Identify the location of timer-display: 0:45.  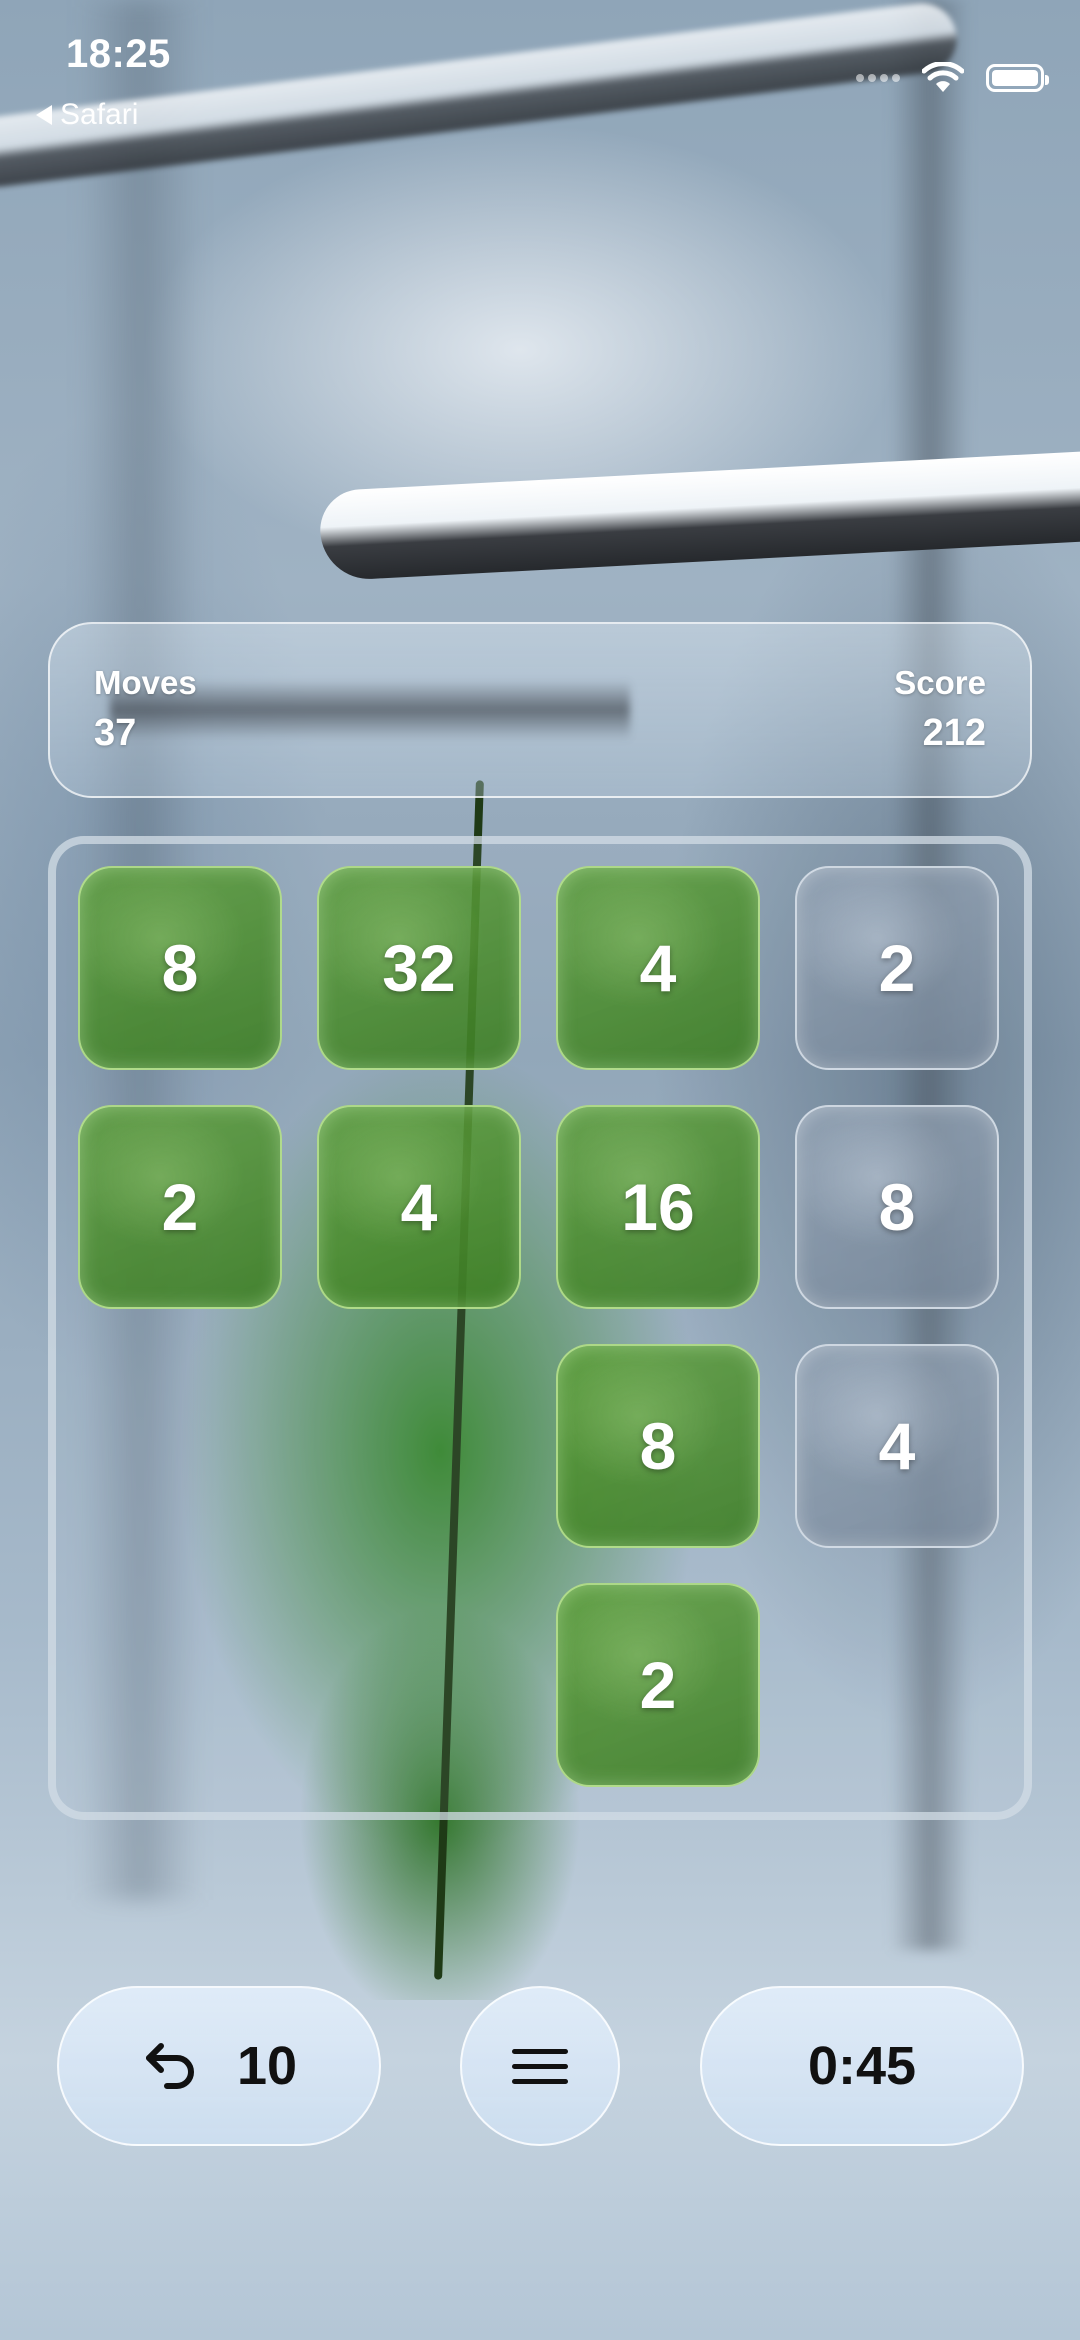
(862, 2066).